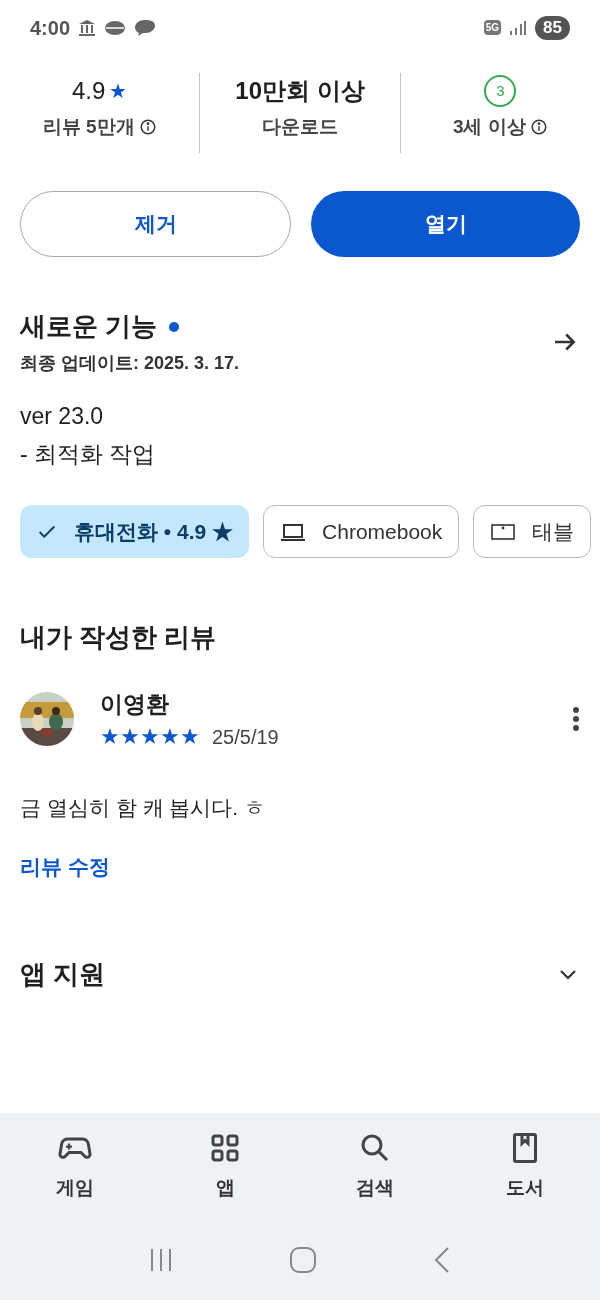 The image size is (600, 1300). I want to click on device-chip: Chromebook, so click(361, 531).